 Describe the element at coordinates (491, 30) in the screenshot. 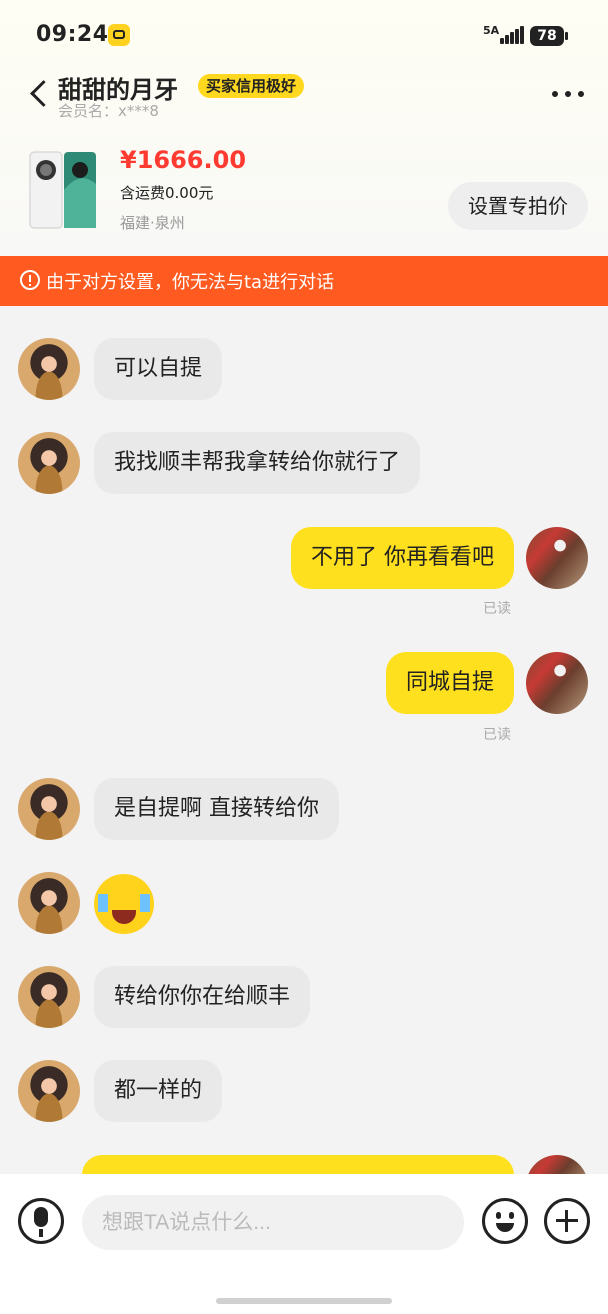

I see `network-label: 5A` at that location.